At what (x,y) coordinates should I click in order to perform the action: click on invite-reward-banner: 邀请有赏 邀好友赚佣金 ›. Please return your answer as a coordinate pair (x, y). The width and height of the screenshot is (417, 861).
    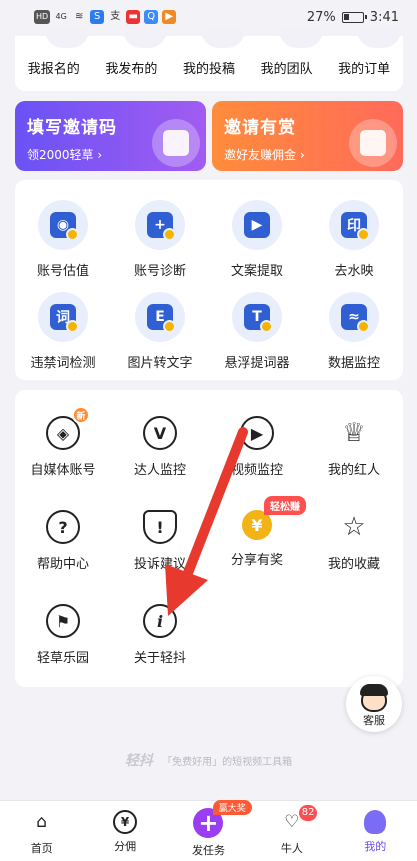
    Looking at the image, I should click on (307, 136).